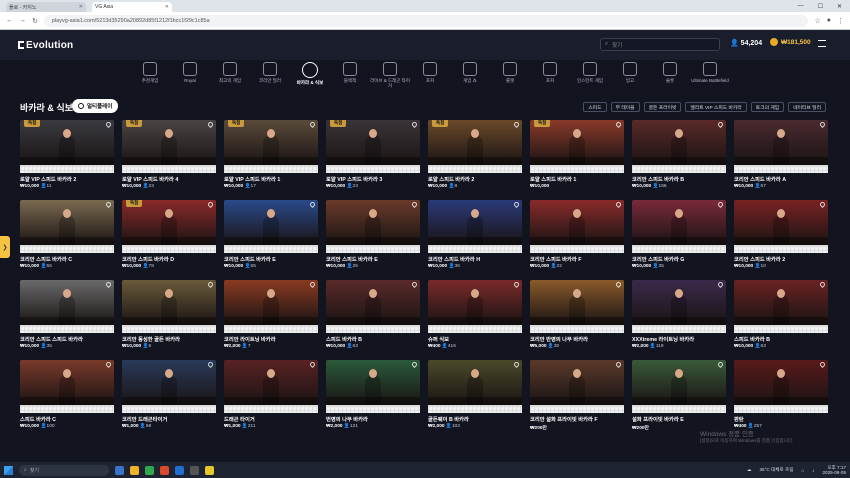  I want to click on filter-chip: 엘리트 VIP 스피드 바카라, so click(716, 107).